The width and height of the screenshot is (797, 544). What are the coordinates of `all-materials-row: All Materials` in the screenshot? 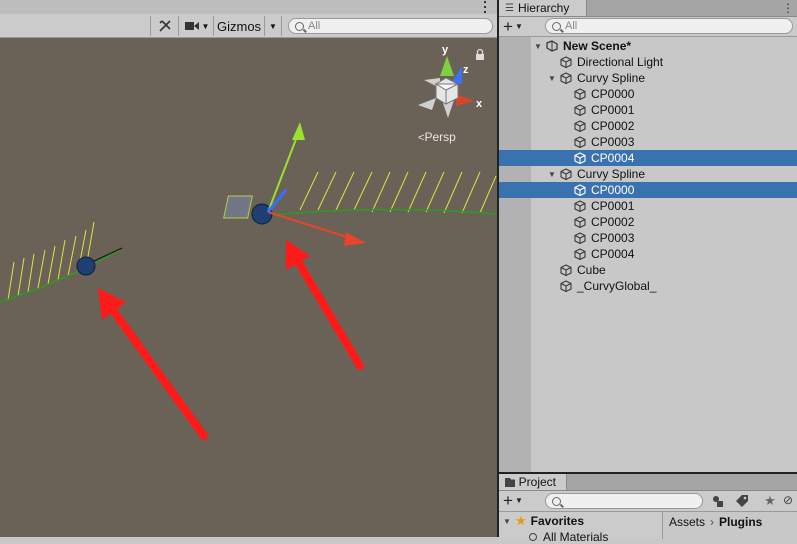 It's located at (568, 537).